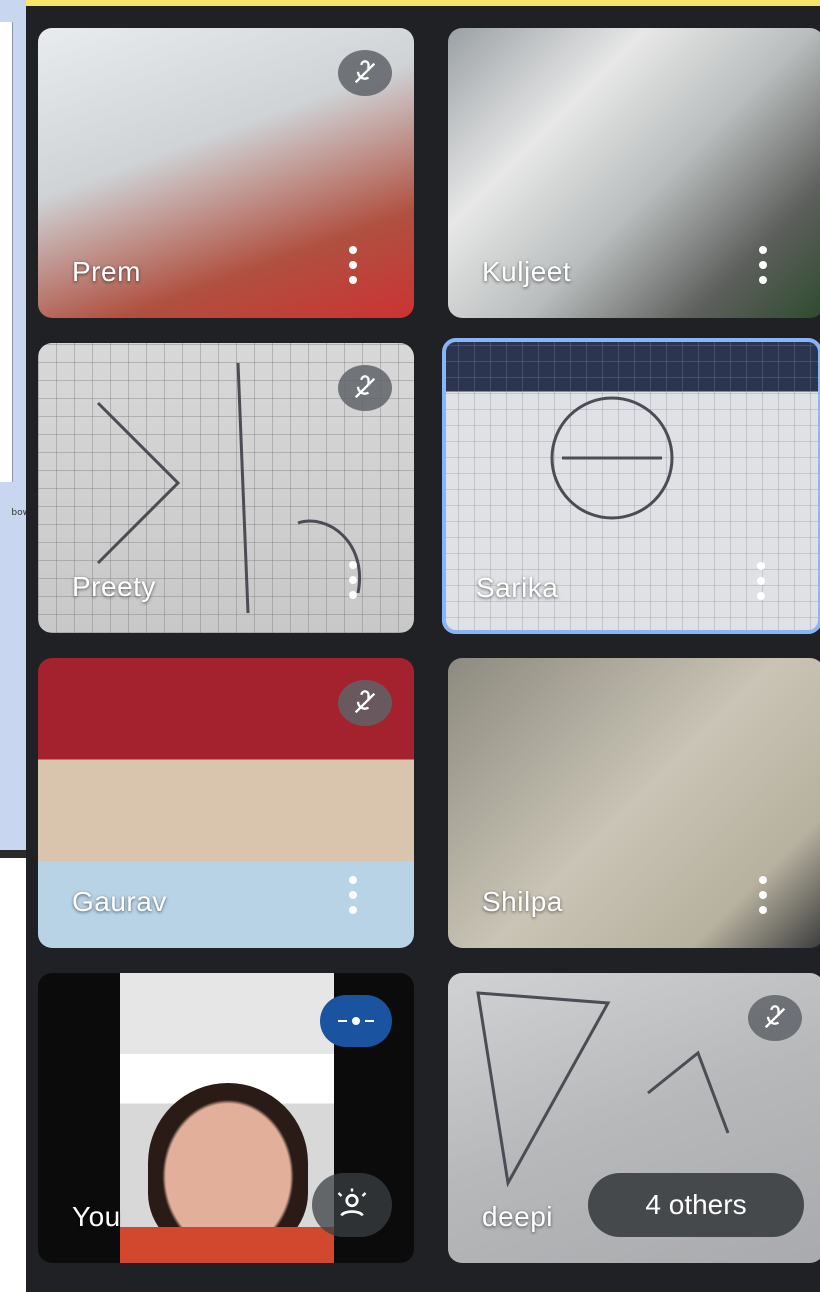  What do you see at coordinates (226, 488) in the screenshot?
I see `participant-tile-preety: Preety` at bounding box center [226, 488].